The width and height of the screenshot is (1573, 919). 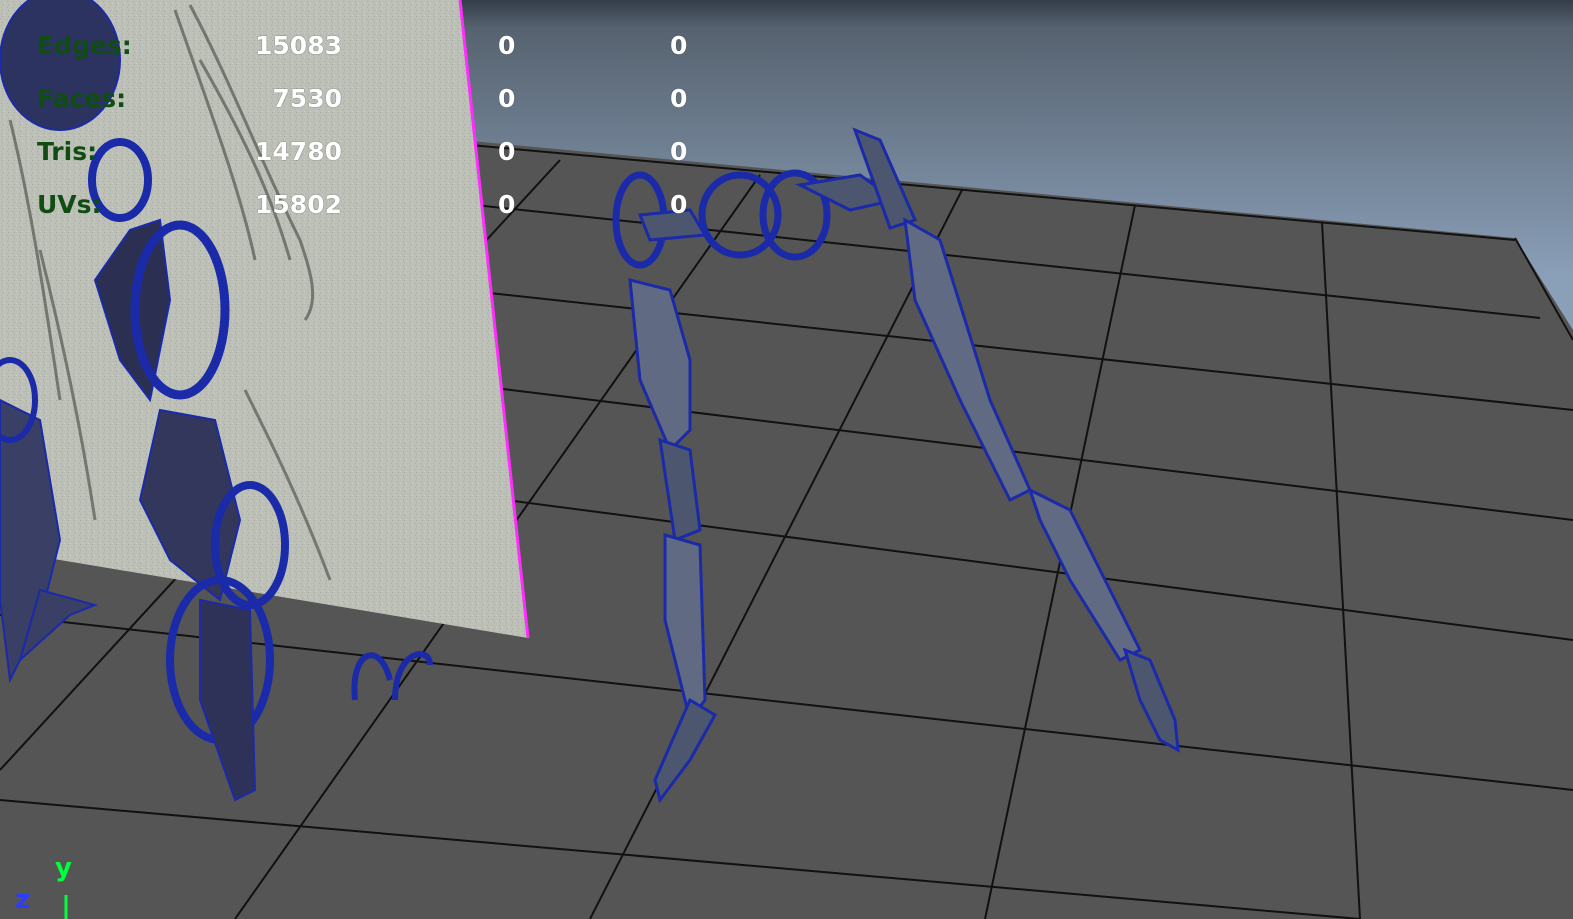 I want to click on hud-label-faces: Faces:, so click(x=82, y=98).